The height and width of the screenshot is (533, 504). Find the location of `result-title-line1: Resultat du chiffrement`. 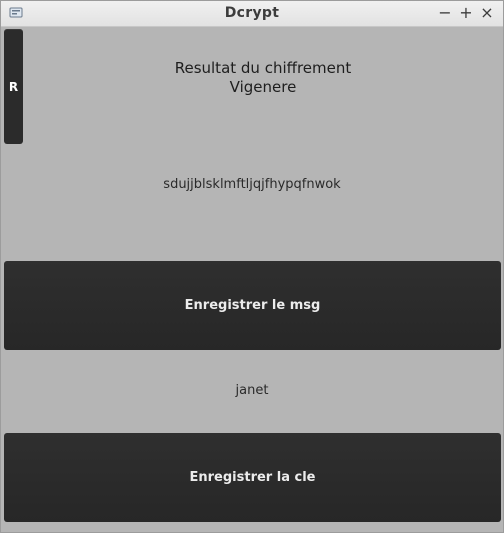

result-title-line1: Resultat du chiffrement is located at coordinates (263, 68).